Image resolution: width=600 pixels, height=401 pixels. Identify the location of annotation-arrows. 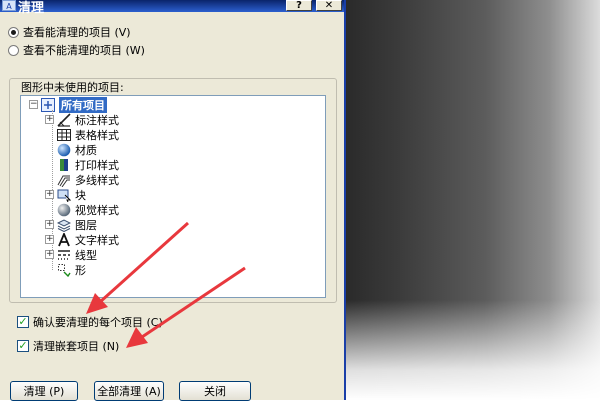
(166, 284).